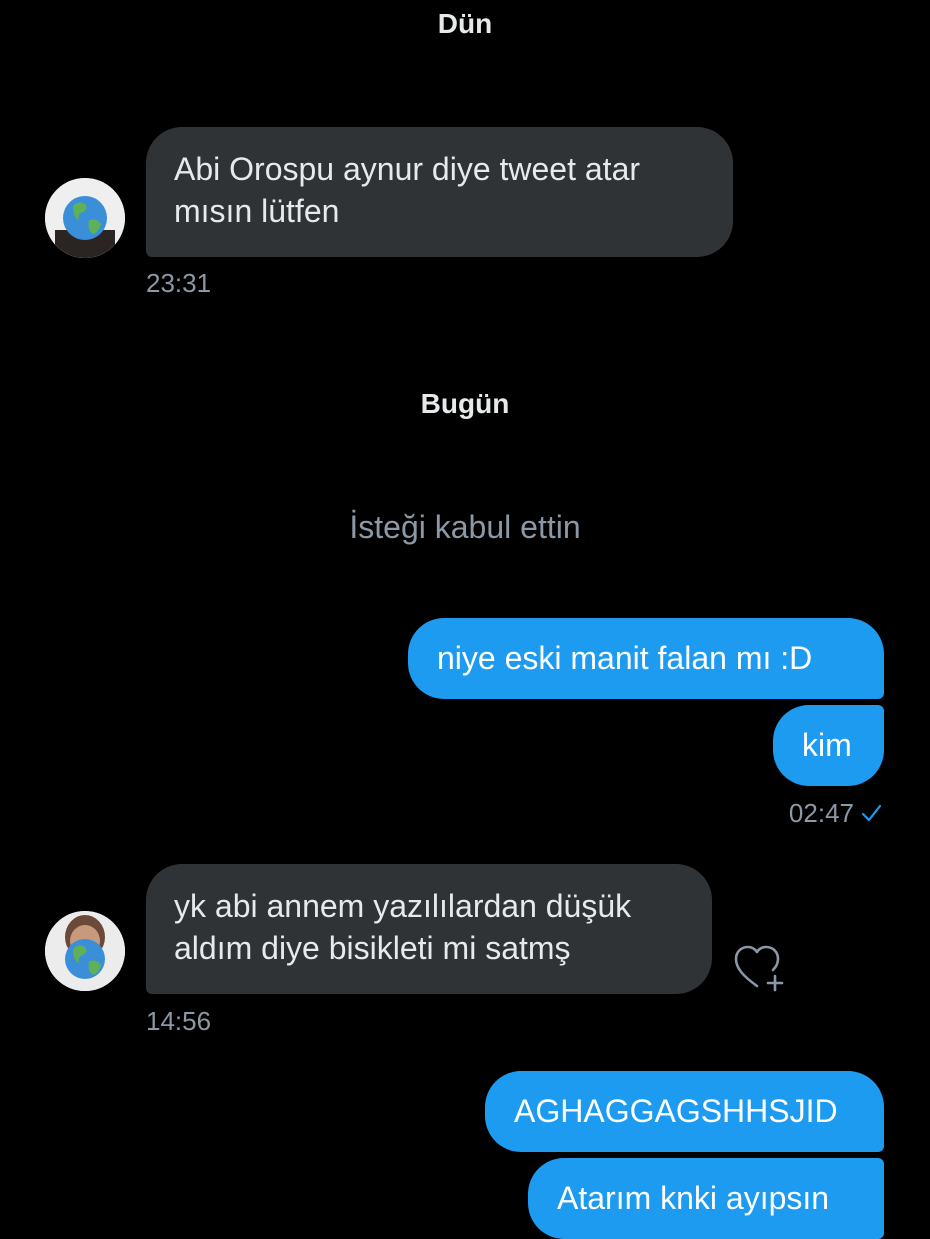  What do you see at coordinates (821, 813) in the screenshot?
I see `message-timestamp: 02:47` at bounding box center [821, 813].